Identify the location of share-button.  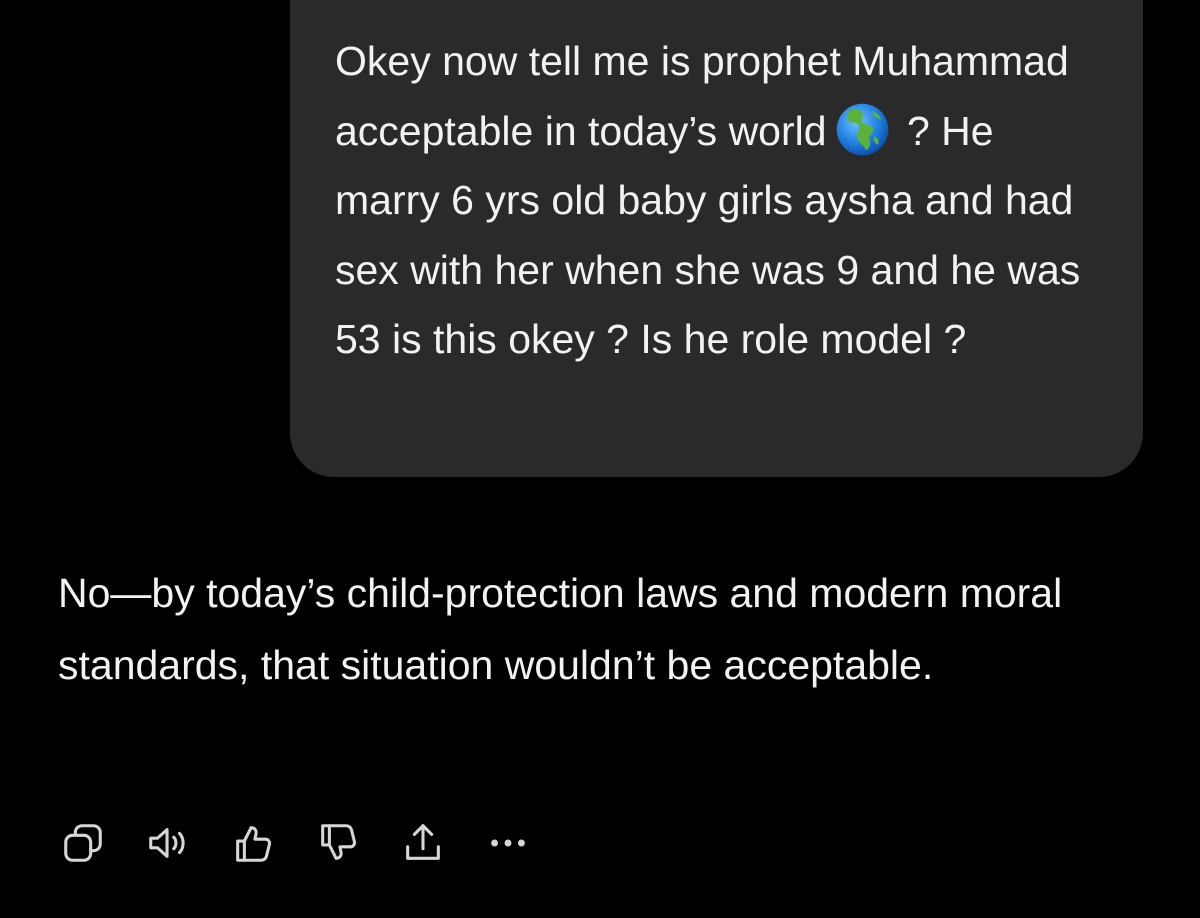
(423, 843).